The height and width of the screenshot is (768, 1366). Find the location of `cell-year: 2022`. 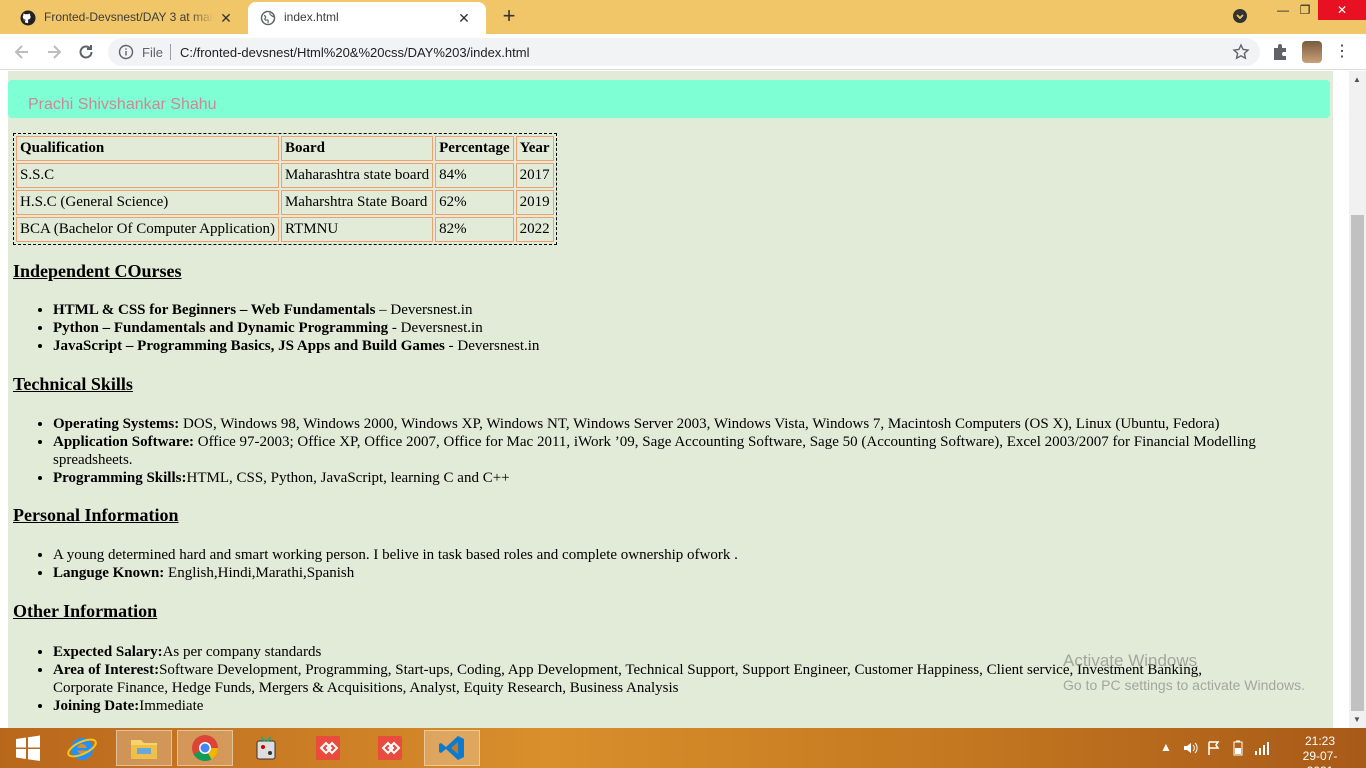

cell-year: 2022 is located at coordinates (534, 229).